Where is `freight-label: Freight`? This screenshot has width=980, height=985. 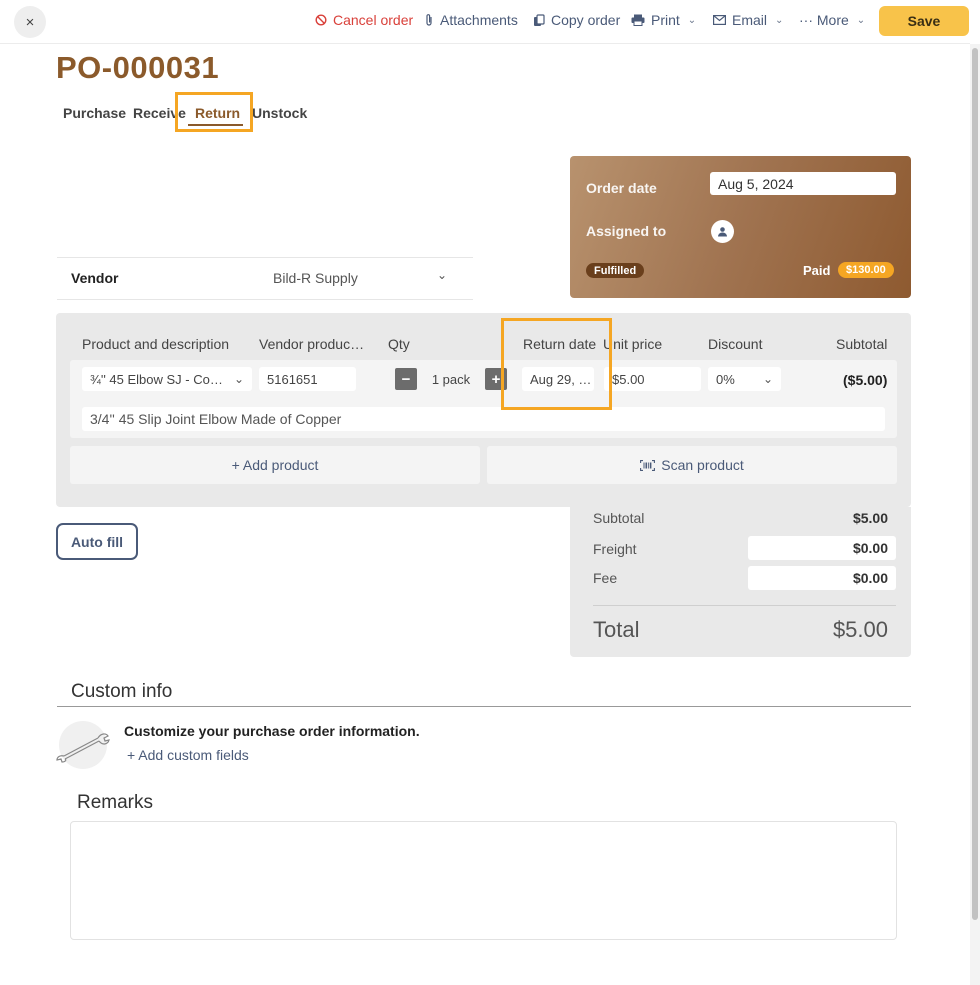 freight-label: Freight is located at coordinates (615, 549).